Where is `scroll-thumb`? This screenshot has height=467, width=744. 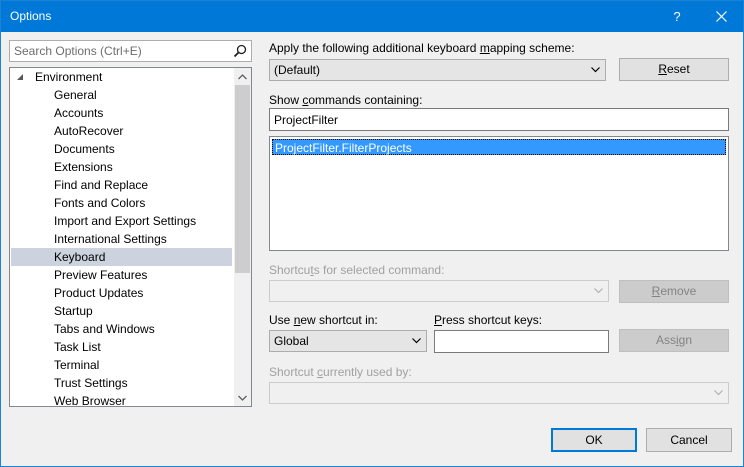 scroll-thumb is located at coordinates (242, 179).